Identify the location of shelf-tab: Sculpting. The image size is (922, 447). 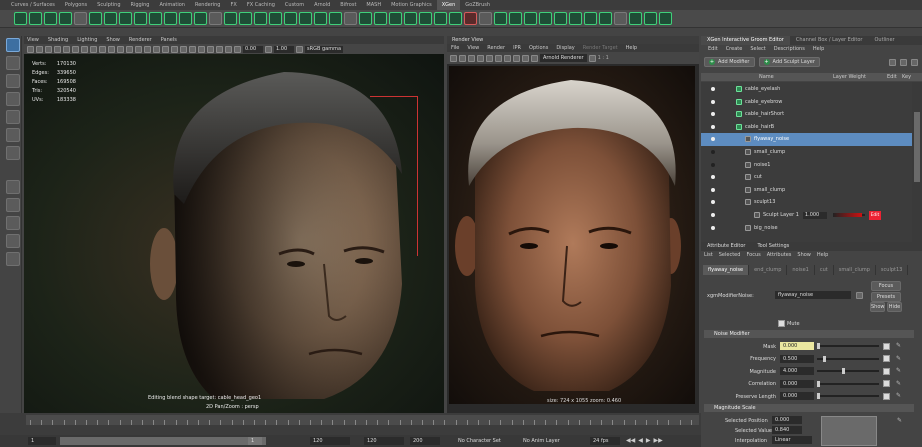
(108, 5).